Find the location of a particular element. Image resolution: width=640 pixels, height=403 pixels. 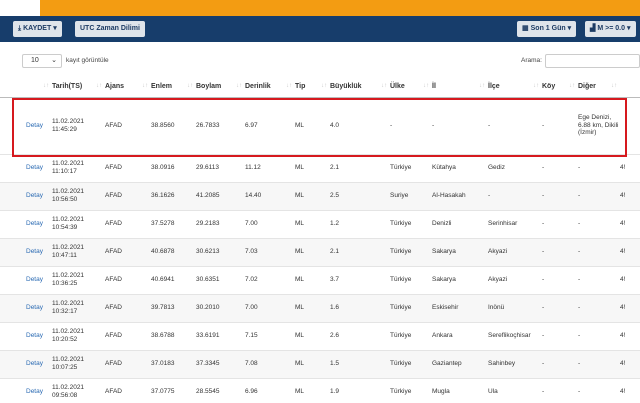

cell-longitude: 30.6351 is located at coordinates (220, 280).